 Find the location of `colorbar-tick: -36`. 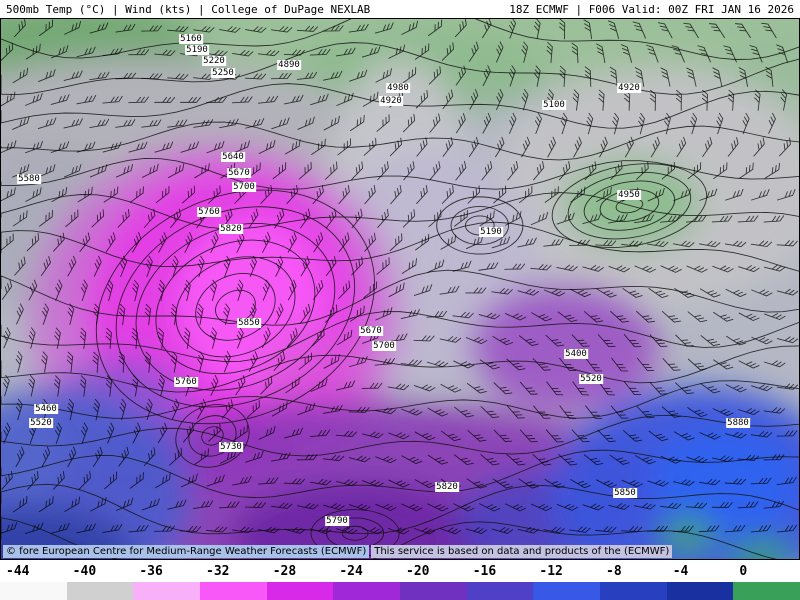

colorbar-tick: -36 is located at coordinates (151, 571).